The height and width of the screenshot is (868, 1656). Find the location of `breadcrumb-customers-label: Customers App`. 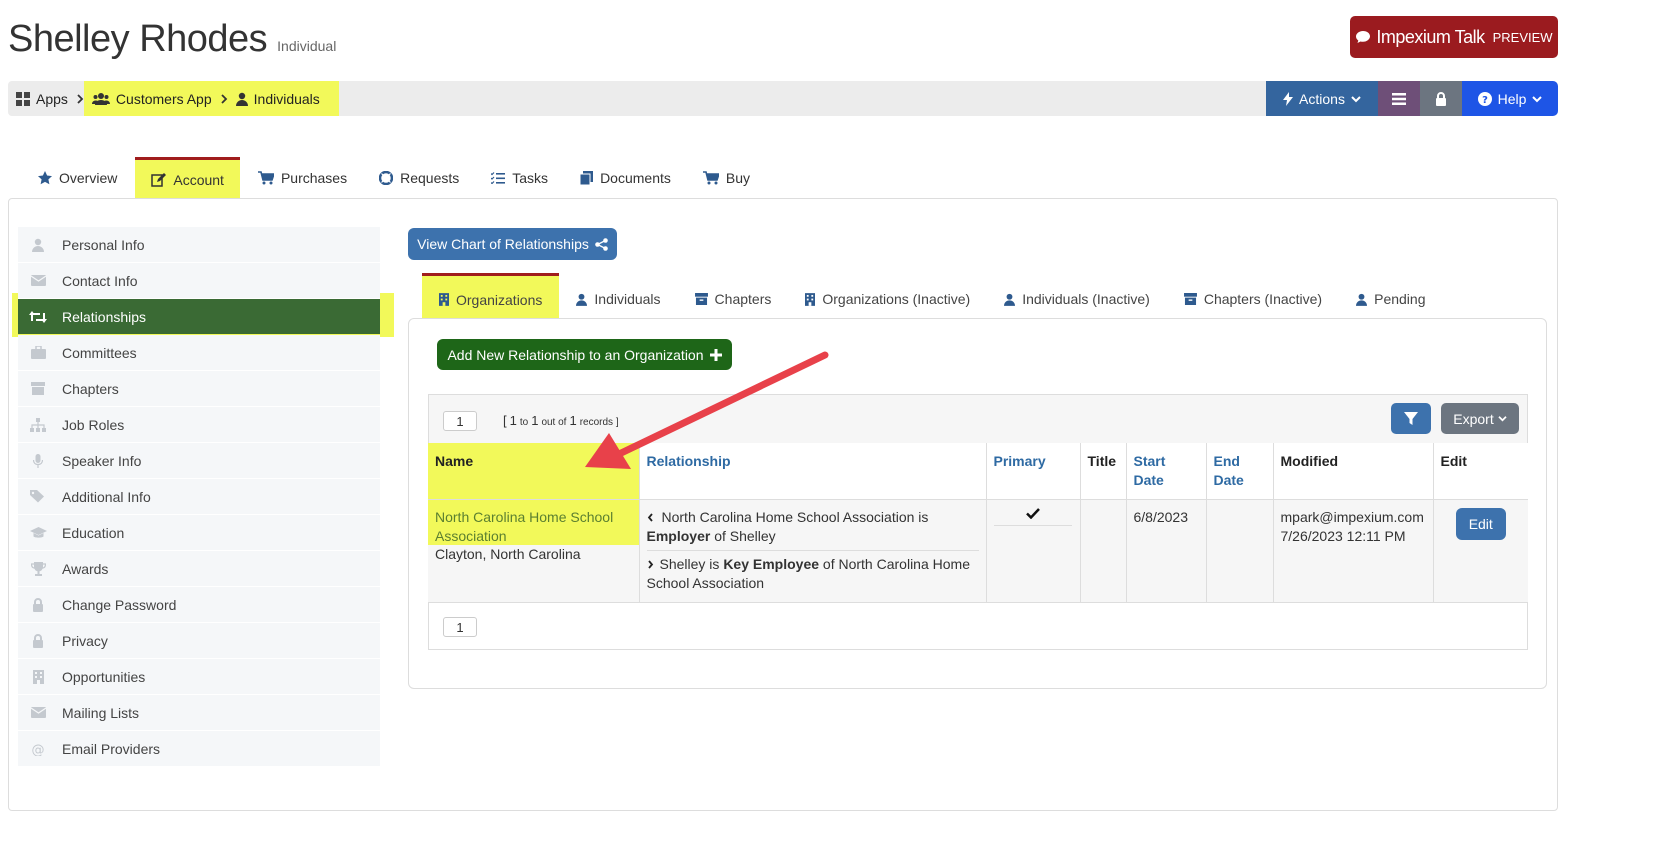

breadcrumb-customers-label: Customers App is located at coordinates (163, 98).